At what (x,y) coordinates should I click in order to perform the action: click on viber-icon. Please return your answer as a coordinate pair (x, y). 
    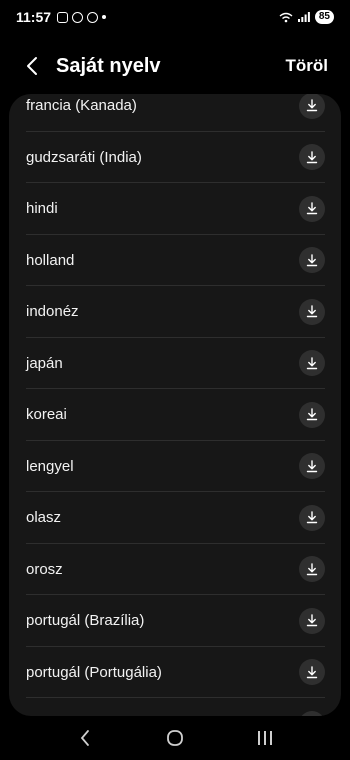
    Looking at the image, I should click on (78, 17).